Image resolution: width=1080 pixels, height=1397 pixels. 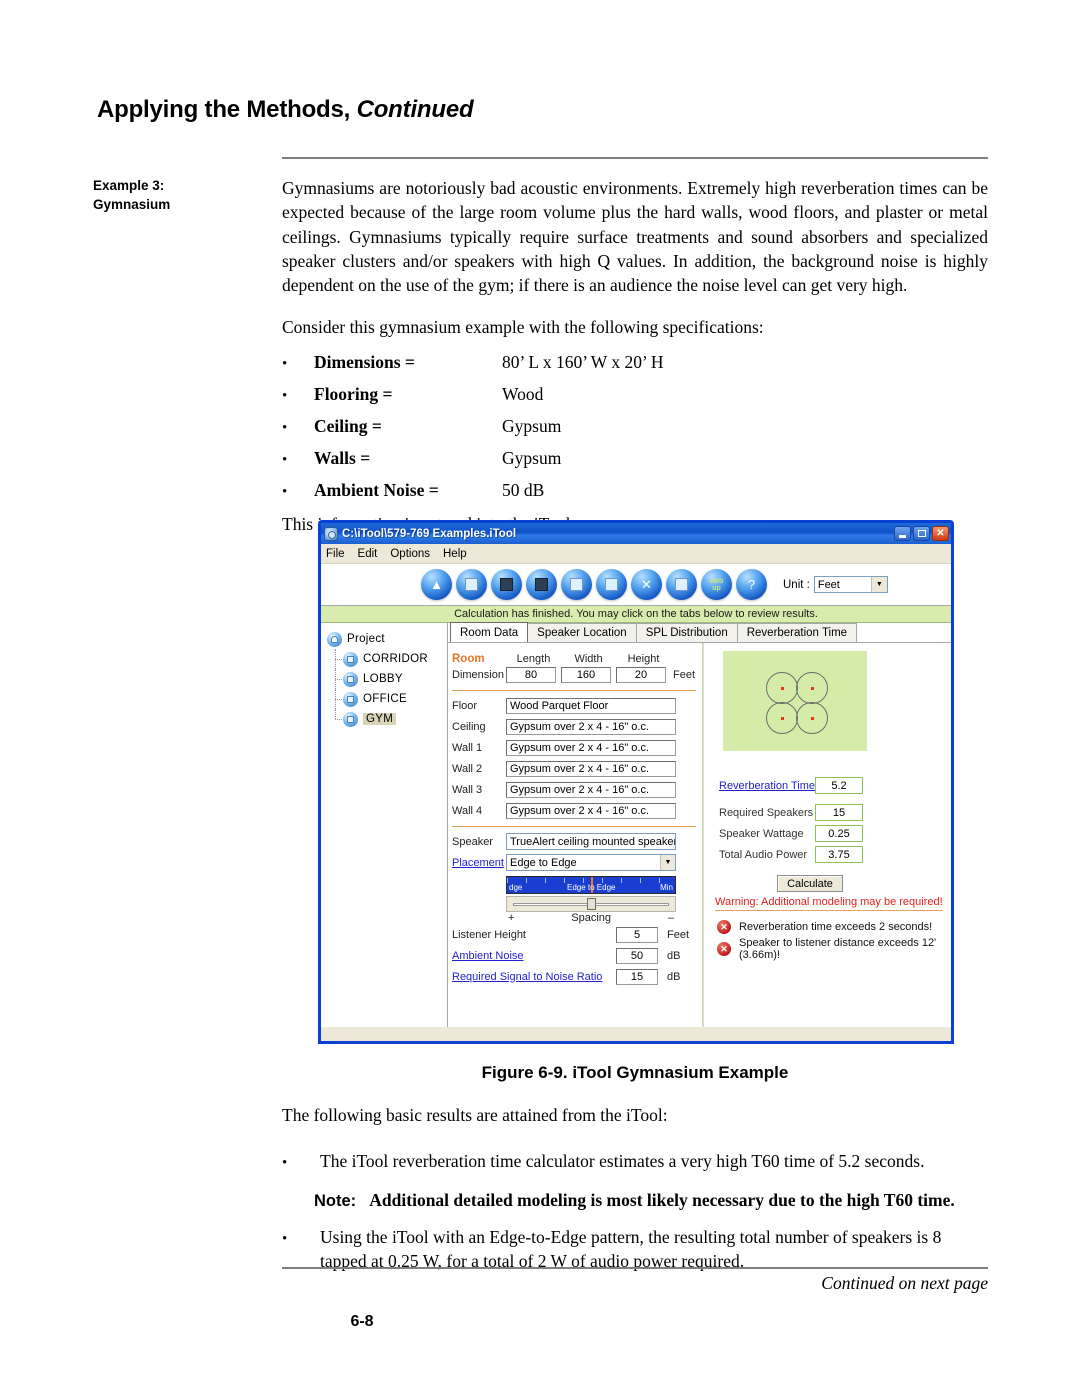 What do you see at coordinates (531, 675) in the screenshot?
I see `length-input: 80` at bounding box center [531, 675].